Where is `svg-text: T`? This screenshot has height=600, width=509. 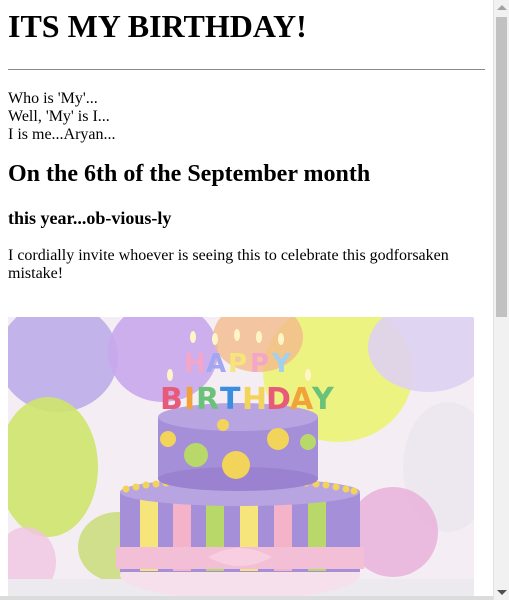
svg-text: T is located at coordinates (230, 399).